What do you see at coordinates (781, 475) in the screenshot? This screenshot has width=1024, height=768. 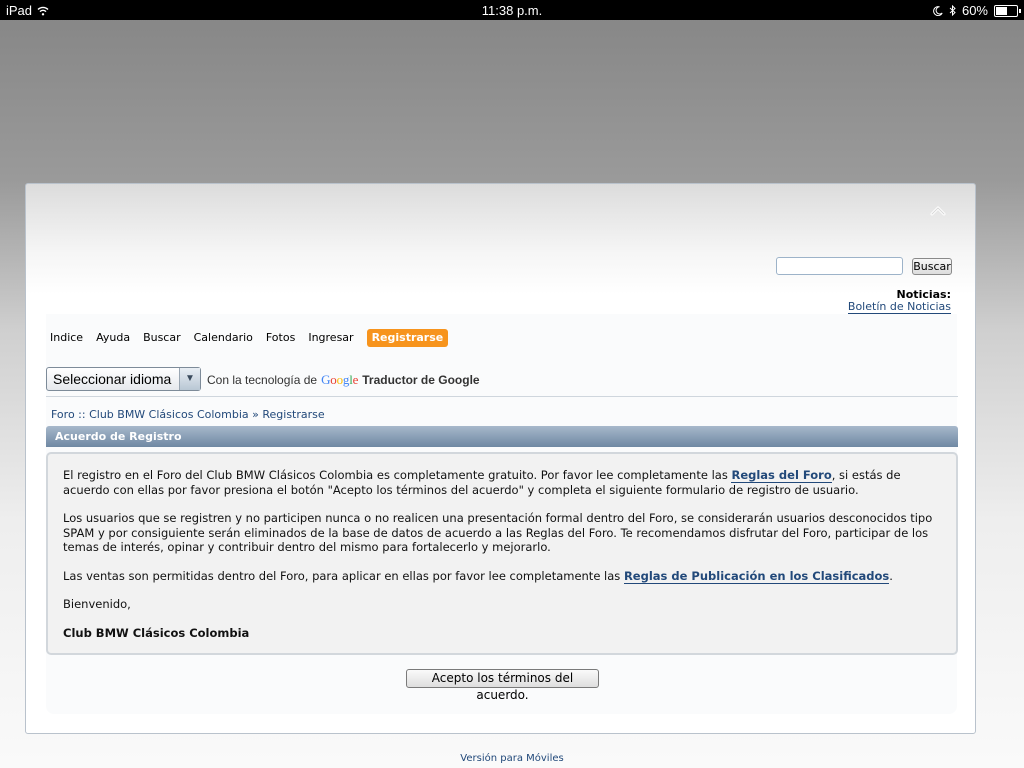 I see `forum-rules-link: Reglas del Foro` at bounding box center [781, 475].